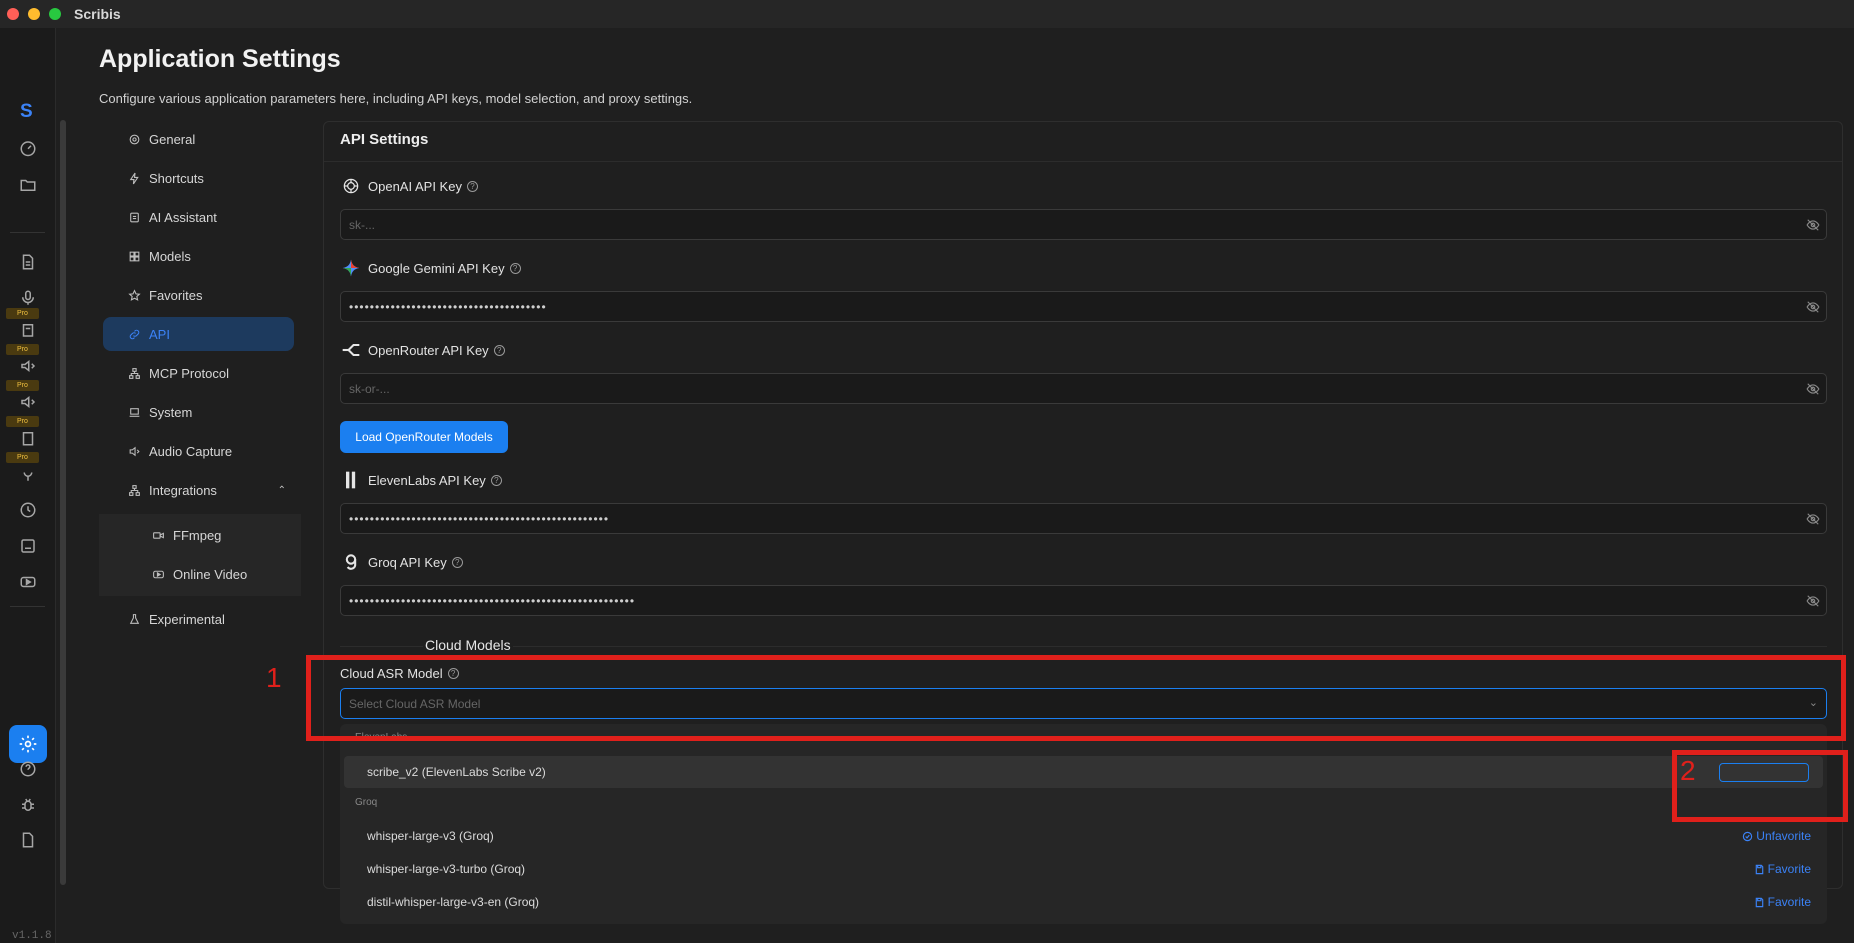 This screenshot has height=943, width=1854. What do you see at coordinates (134, 256) in the screenshot?
I see `grid-icon` at bounding box center [134, 256].